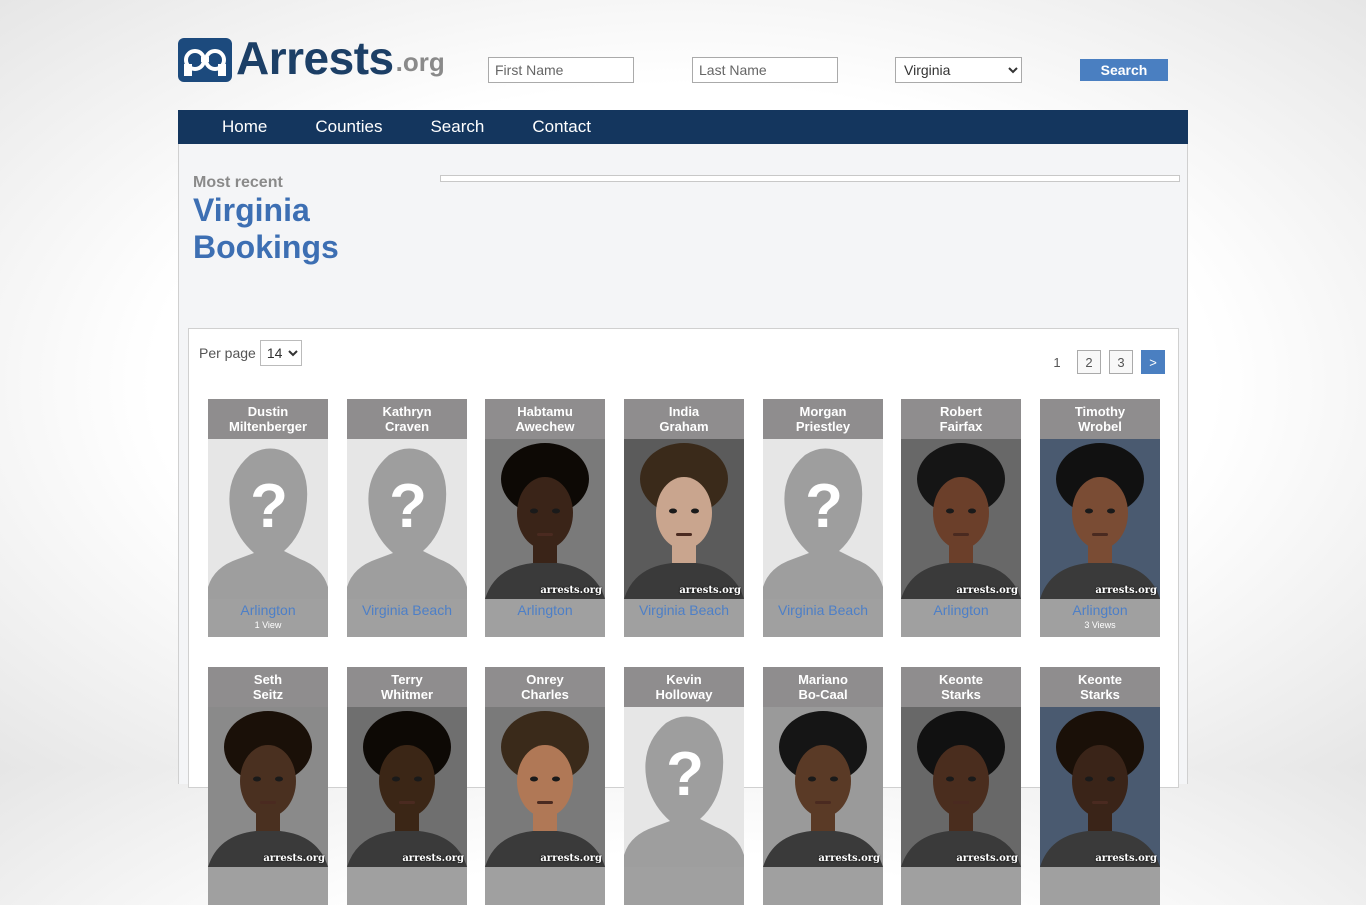  I want to click on handcuffs-icon, so click(205, 60).